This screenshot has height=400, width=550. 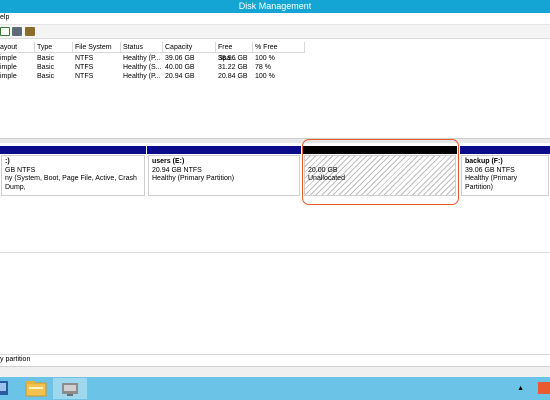 What do you see at coordinates (168, 161) in the screenshot?
I see `partition-name: users (E:)` at bounding box center [168, 161].